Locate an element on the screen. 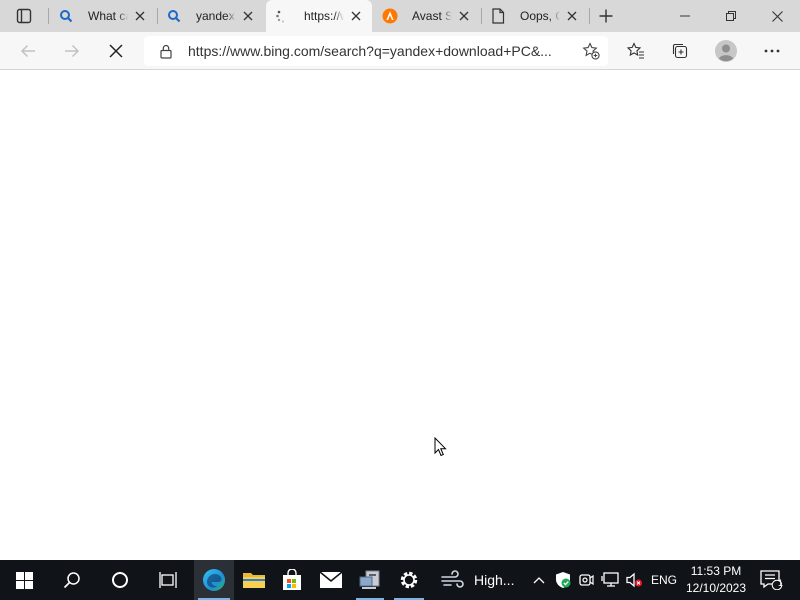  file-explorer-button is located at coordinates (254, 580).